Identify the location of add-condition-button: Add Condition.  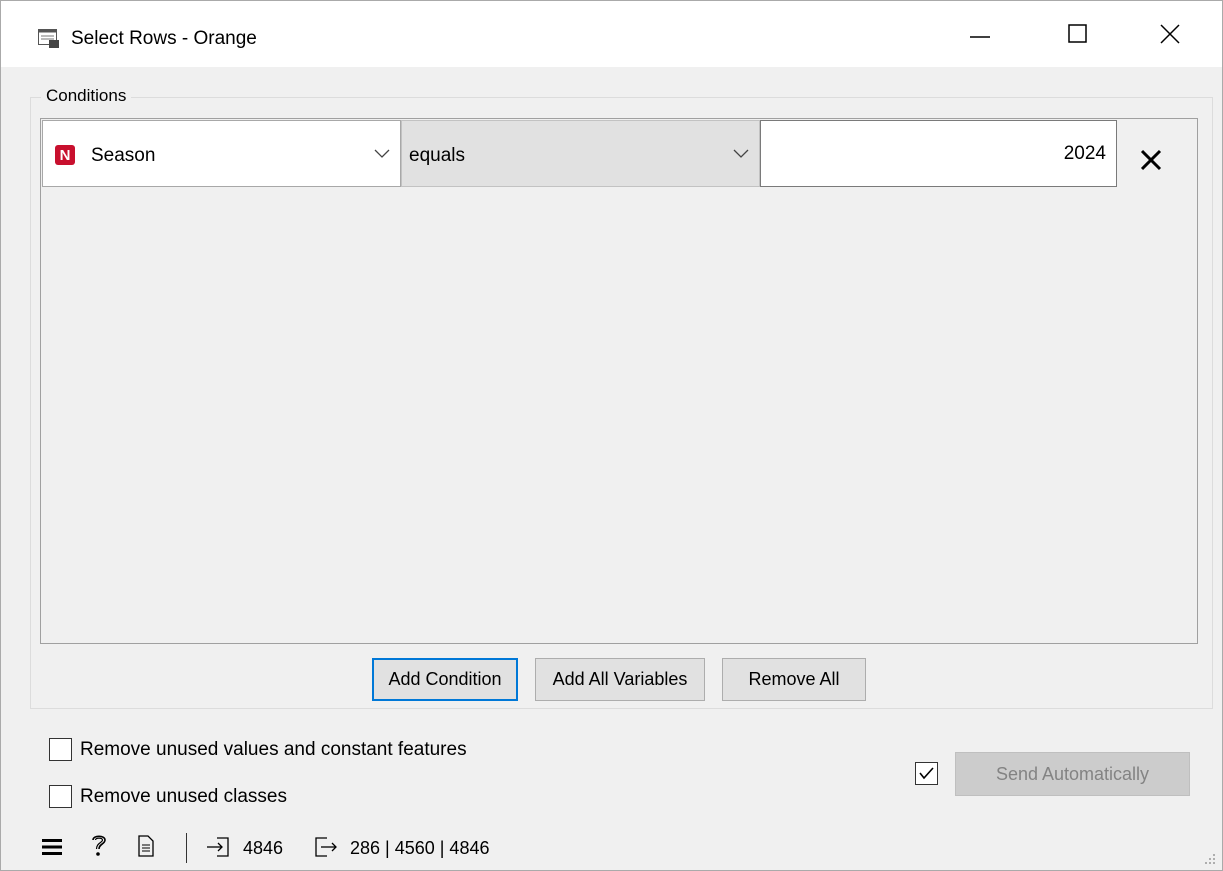
(445, 679).